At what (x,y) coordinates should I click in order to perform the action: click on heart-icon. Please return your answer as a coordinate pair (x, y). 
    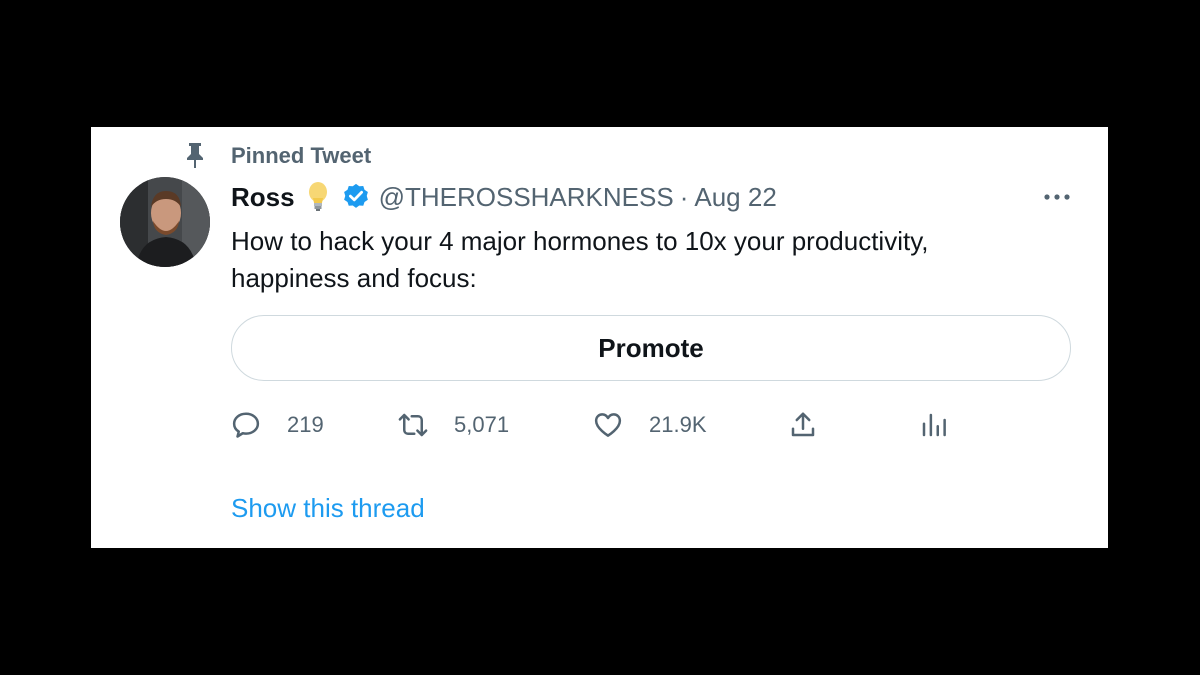
    Looking at the image, I should click on (608, 425).